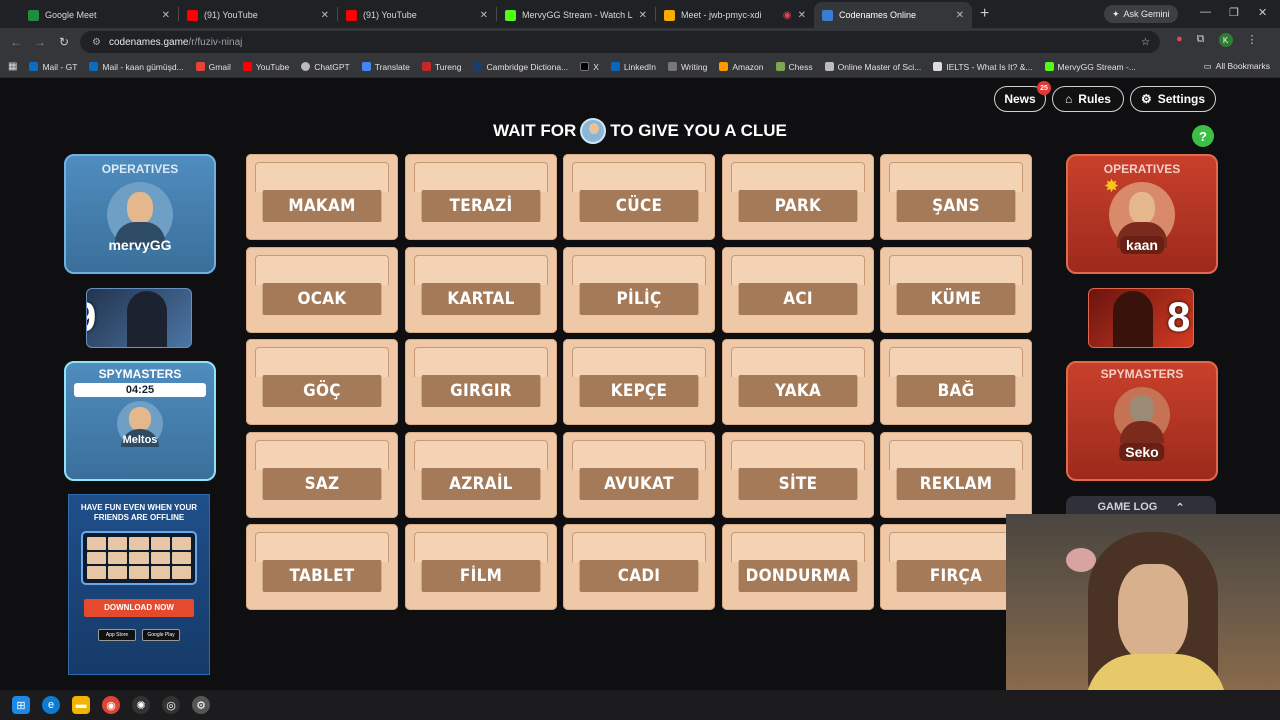  I want to click on word-card: ŞANS, so click(956, 197).